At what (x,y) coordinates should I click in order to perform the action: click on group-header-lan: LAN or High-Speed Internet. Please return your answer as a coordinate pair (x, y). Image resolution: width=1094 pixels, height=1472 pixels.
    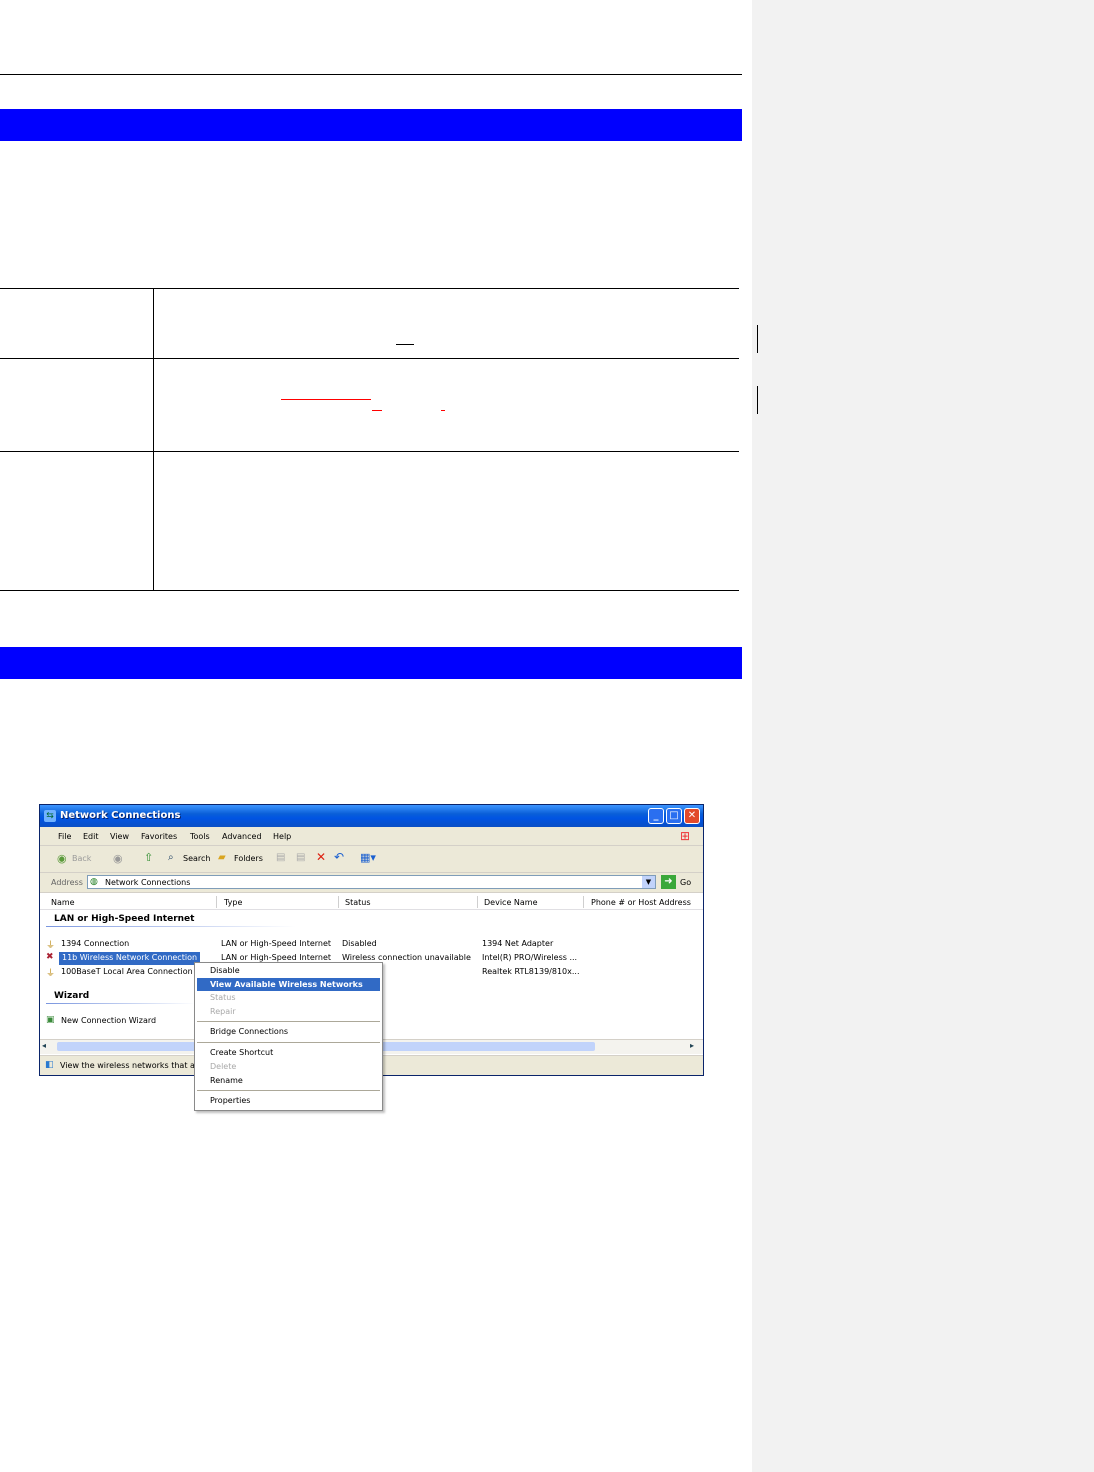
    Looking at the image, I should click on (124, 919).